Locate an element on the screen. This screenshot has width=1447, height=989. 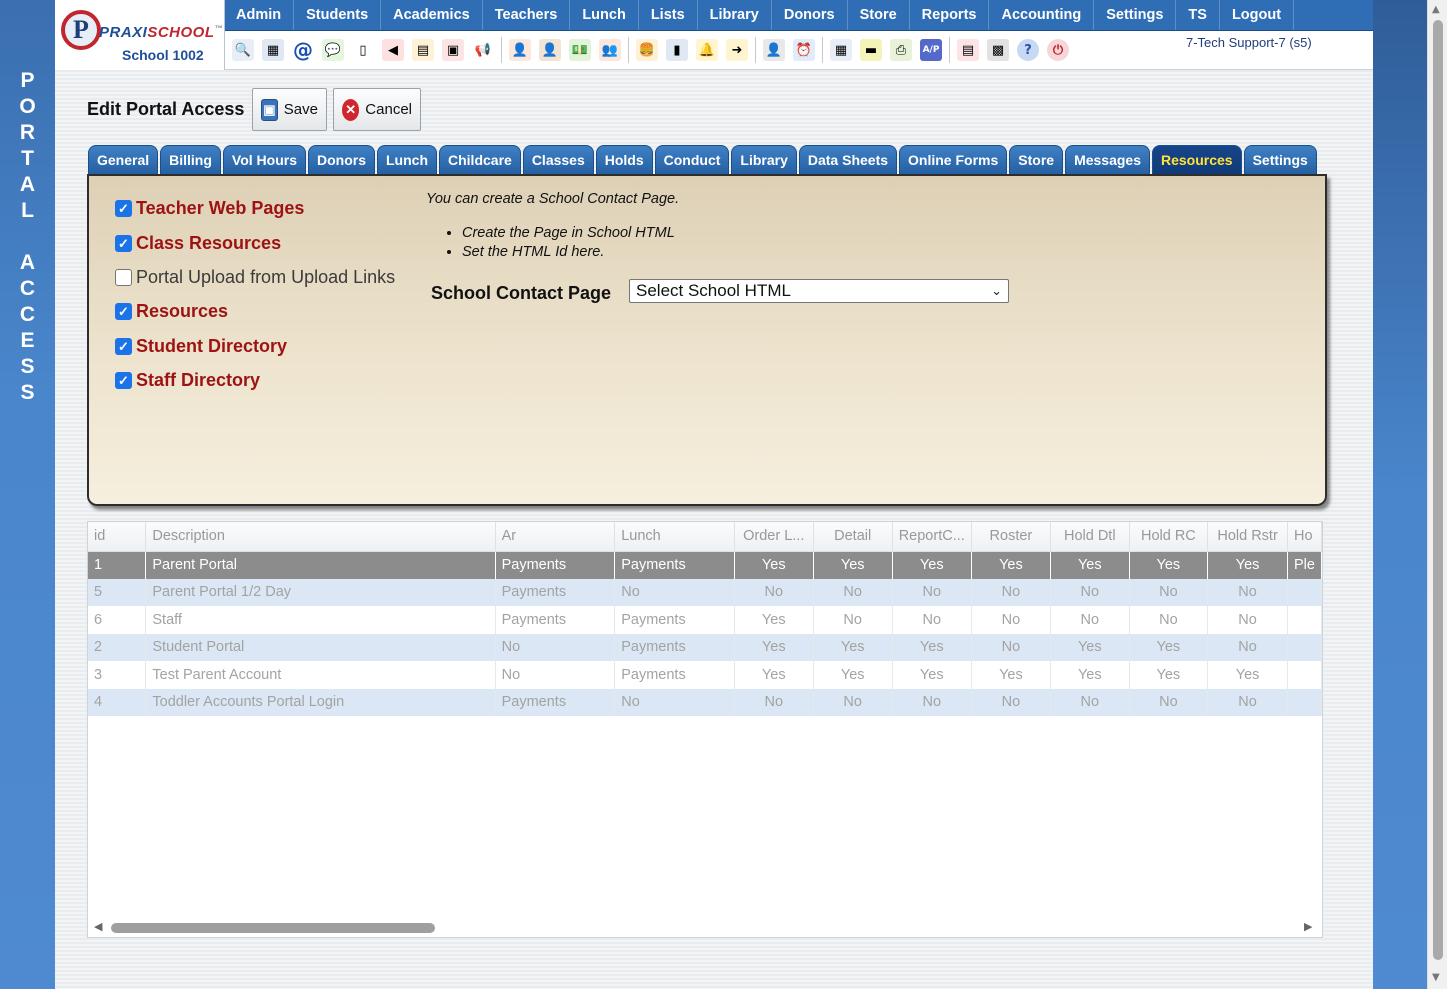
student-icon: 👤 is located at coordinates (550, 50).